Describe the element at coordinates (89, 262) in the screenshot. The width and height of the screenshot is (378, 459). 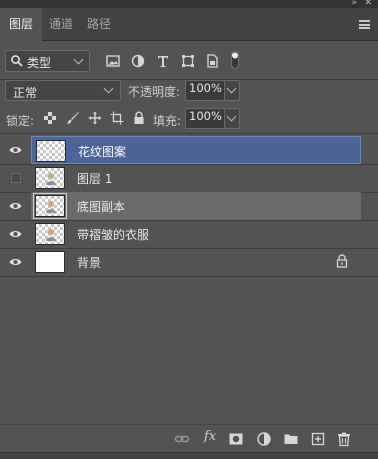
I see `layer-name: 背景` at that location.